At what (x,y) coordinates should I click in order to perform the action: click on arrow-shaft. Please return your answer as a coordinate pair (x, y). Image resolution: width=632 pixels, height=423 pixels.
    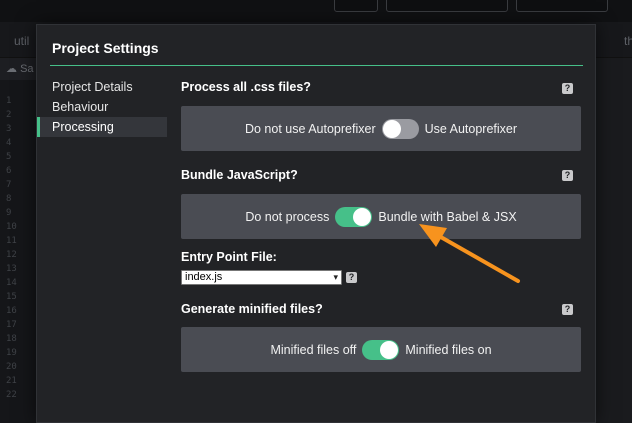
    Looking at the image, I should click on (475, 256).